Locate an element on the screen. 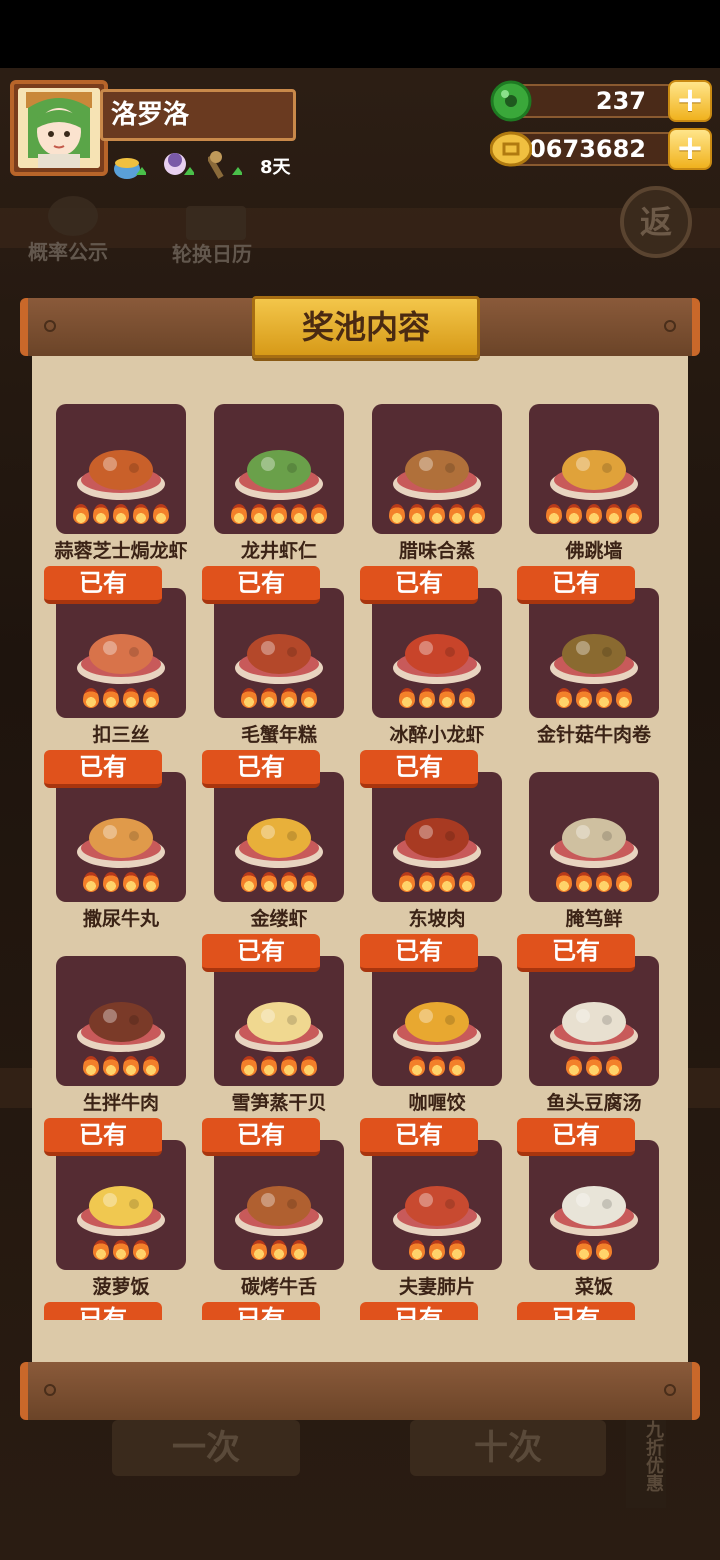  calendar-button: 轮换日历 is located at coordinates (212, 252).